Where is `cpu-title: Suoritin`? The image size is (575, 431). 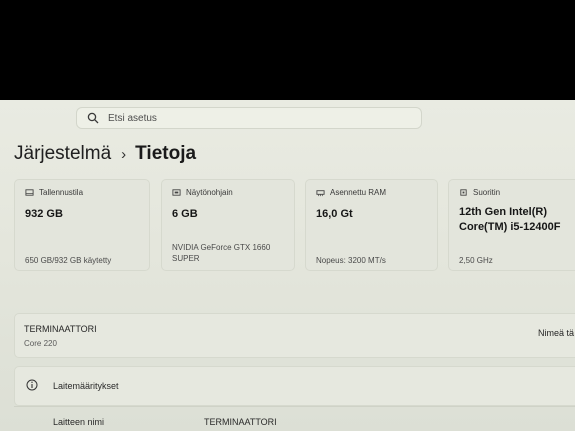 cpu-title: Suoritin is located at coordinates (487, 192).